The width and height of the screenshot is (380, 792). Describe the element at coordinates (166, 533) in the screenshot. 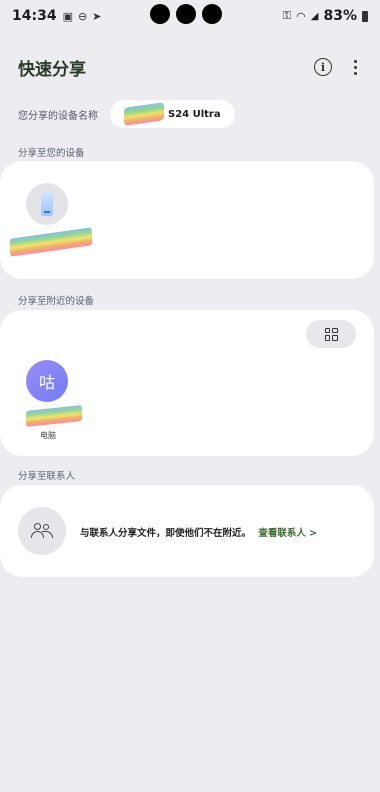

I see `contacts-description-text: 与联系人分享文件，即使他们不在附近。` at that location.